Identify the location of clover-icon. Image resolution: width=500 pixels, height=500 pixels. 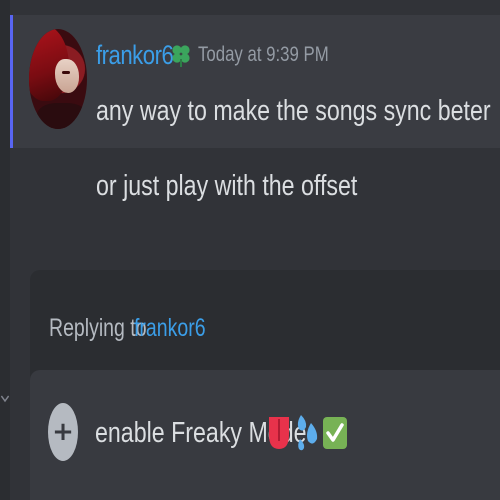
(181, 55).